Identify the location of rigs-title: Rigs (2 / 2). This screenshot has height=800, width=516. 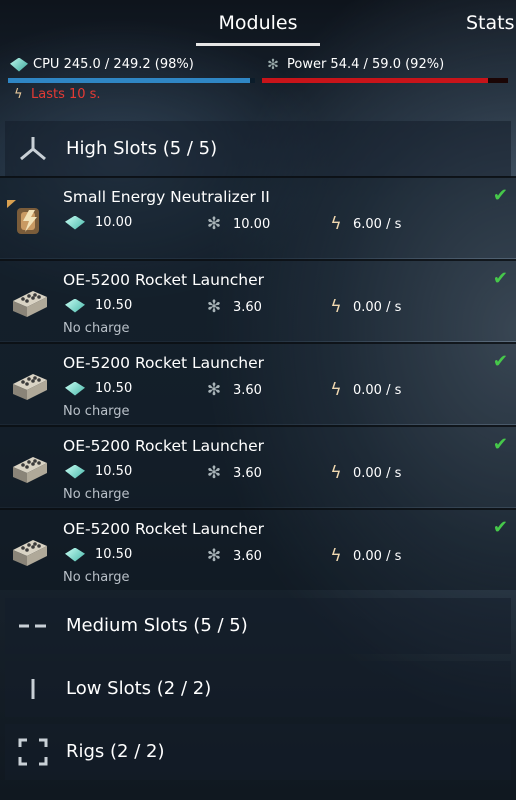
(115, 751).